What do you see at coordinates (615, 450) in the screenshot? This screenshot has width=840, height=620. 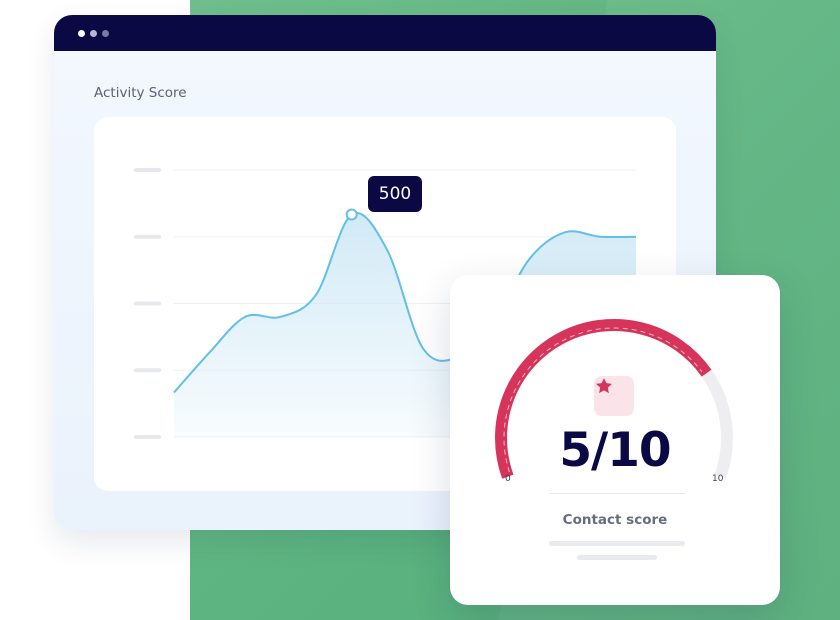 I see `score-value: 5/10` at bounding box center [615, 450].